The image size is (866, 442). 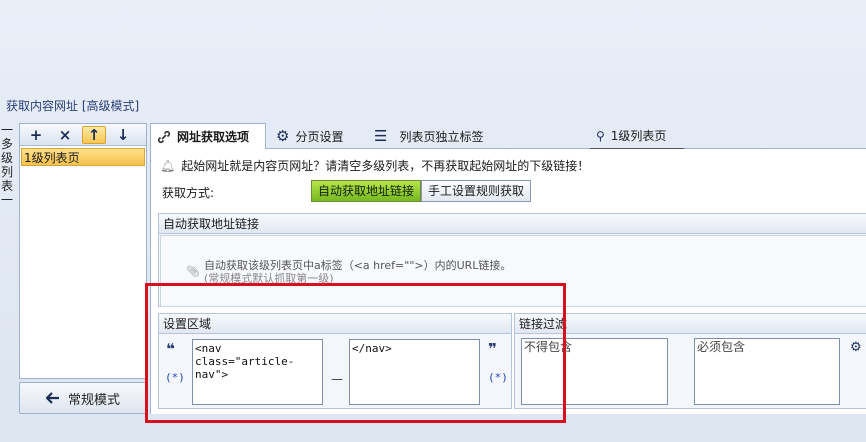 What do you see at coordinates (94, 134) in the screenshot?
I see `move-up-icon: ↑` at bounding box center [94, 134].